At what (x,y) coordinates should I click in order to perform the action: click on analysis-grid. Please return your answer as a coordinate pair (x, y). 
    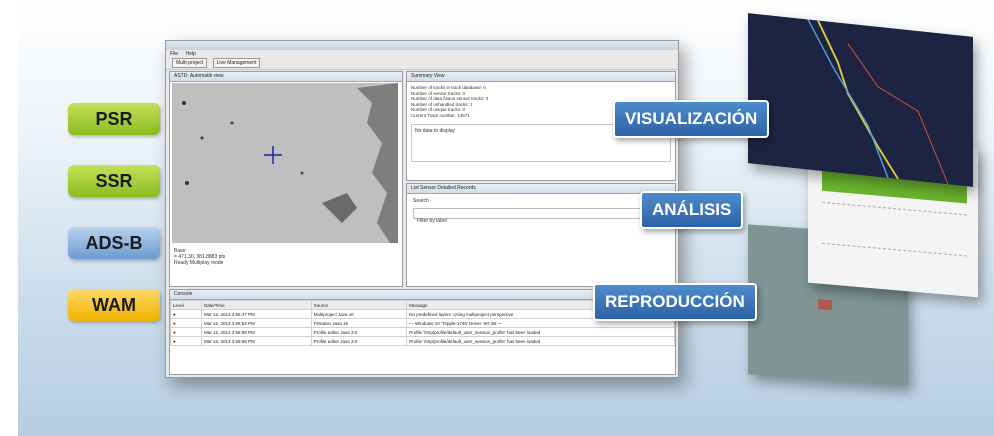
    Looking at the image, I should click on (894, 229).